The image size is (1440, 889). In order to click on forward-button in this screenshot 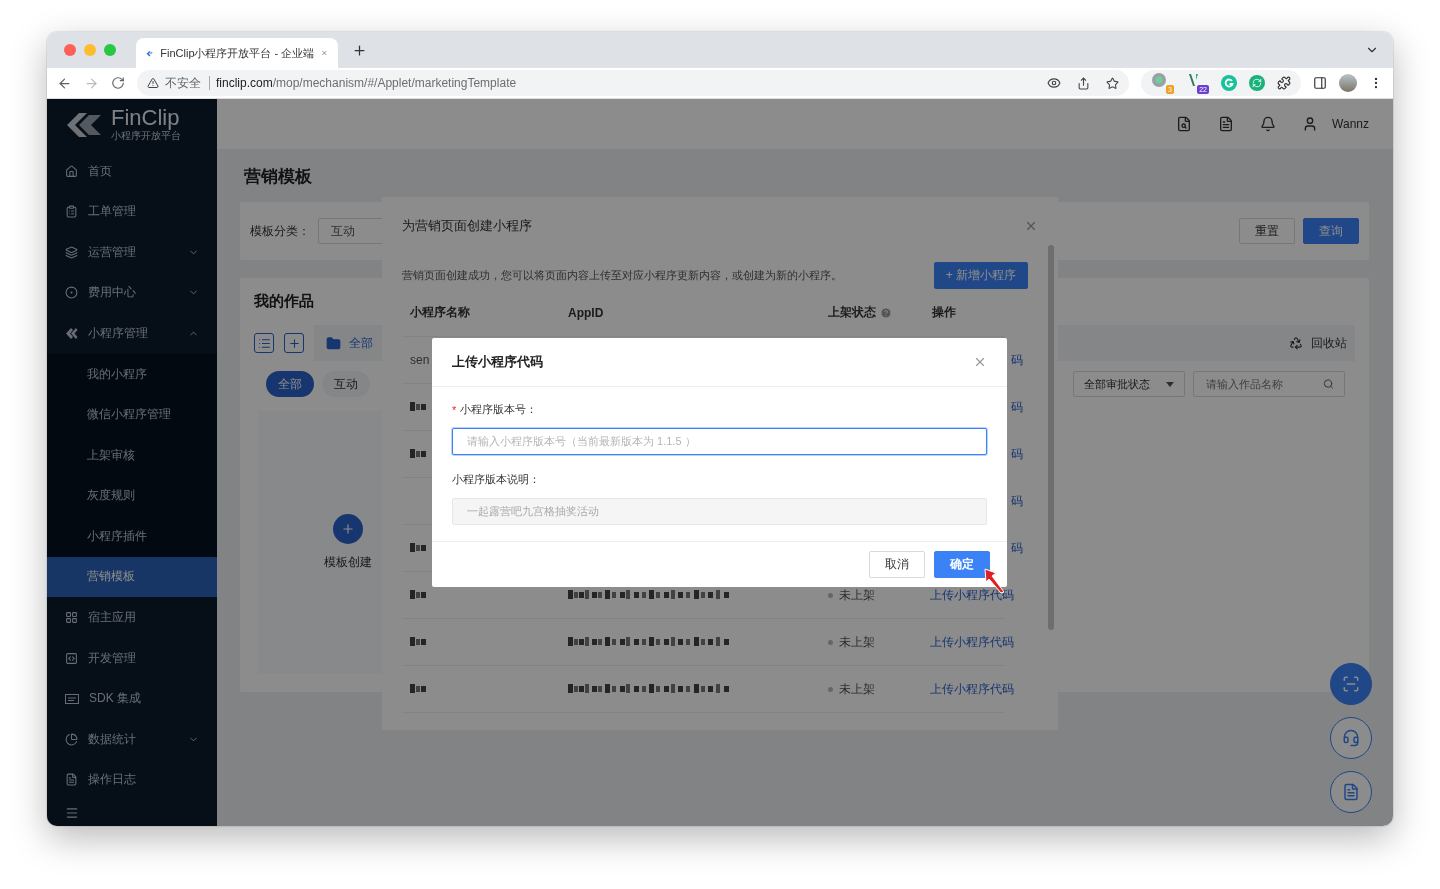, I will do `click(91, 83)`.